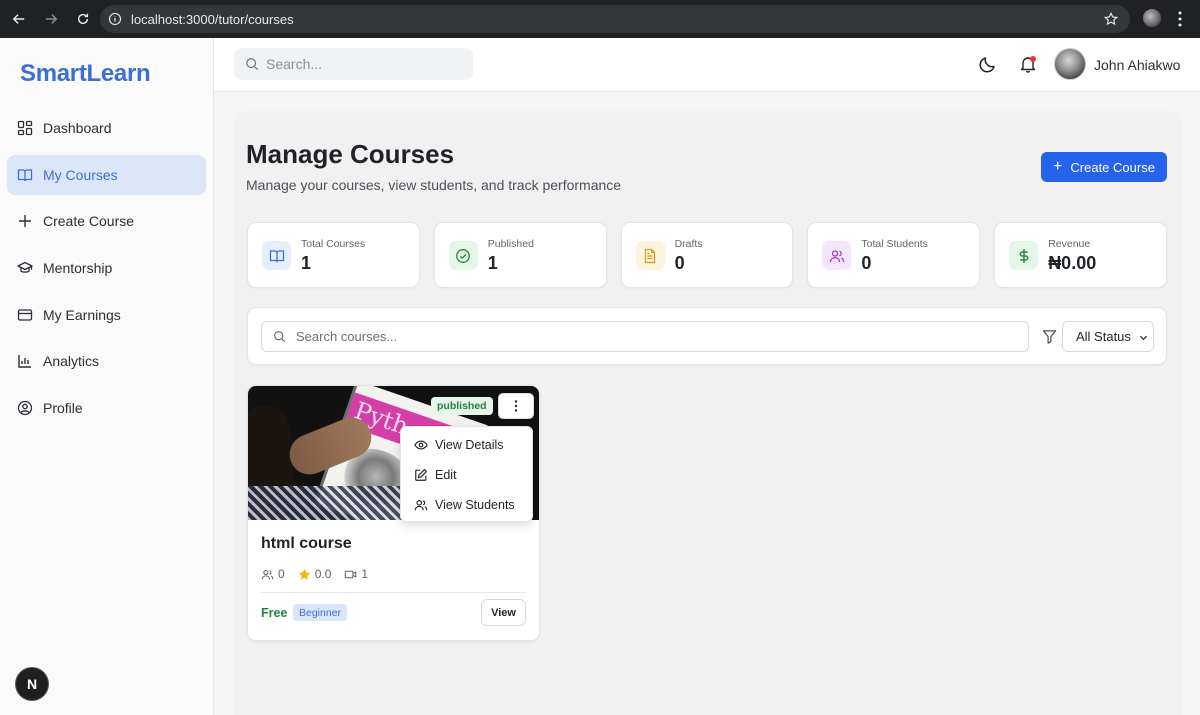  I want to click on stat-card-total-students: Total Students 0, so click(894, 255).